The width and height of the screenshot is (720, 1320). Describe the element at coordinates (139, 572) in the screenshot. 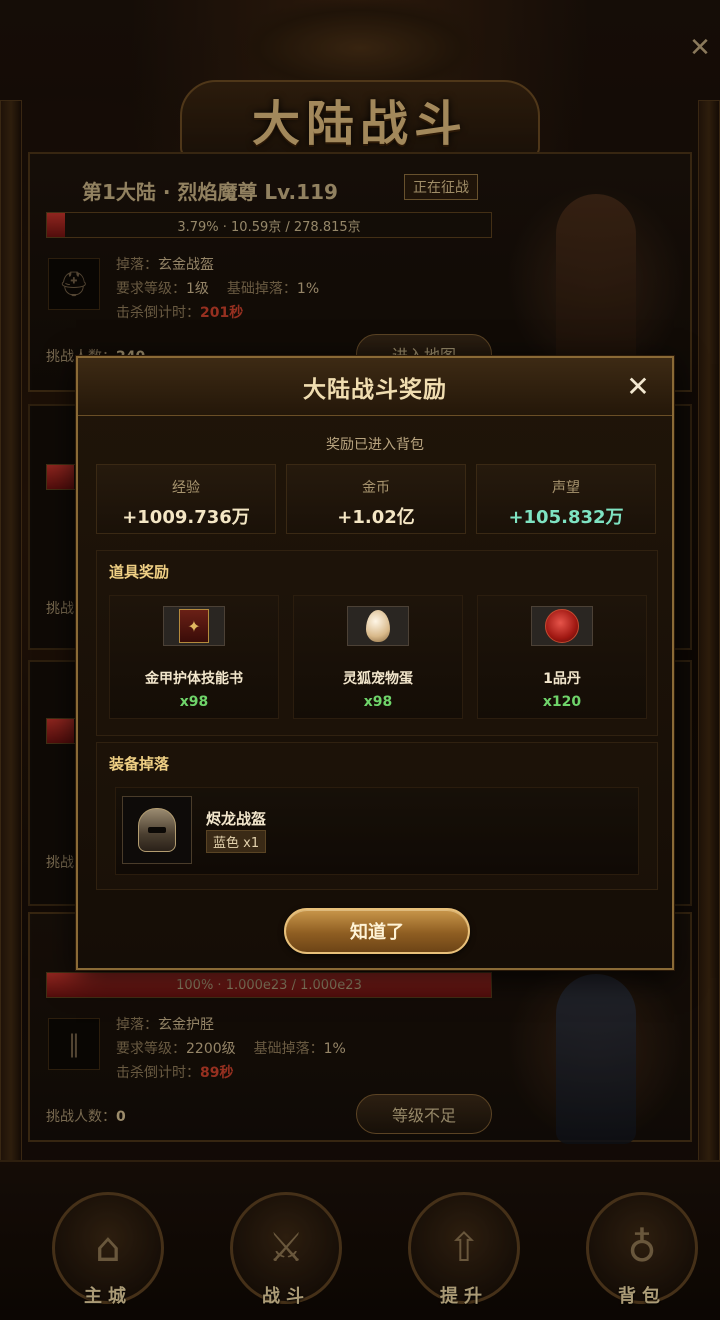

I see `section-title: 道具奖励` at that location.